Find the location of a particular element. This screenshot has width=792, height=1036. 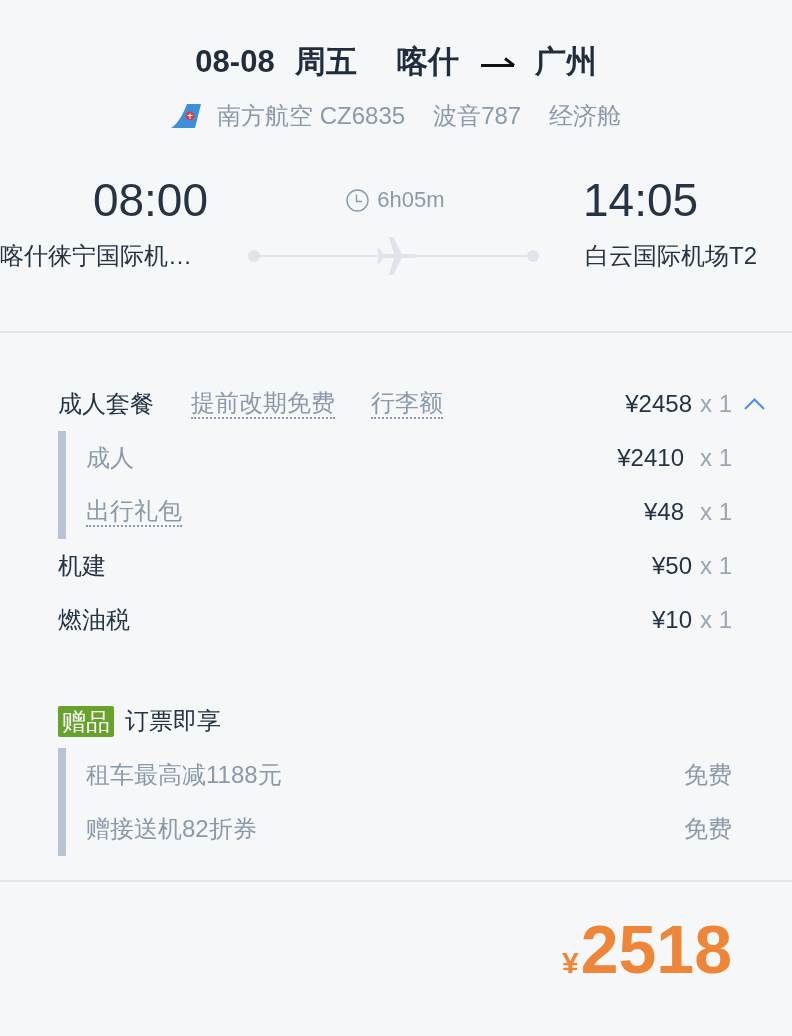

fare-tag-link: 提前改期免费 is located at coordinates (263, 404).